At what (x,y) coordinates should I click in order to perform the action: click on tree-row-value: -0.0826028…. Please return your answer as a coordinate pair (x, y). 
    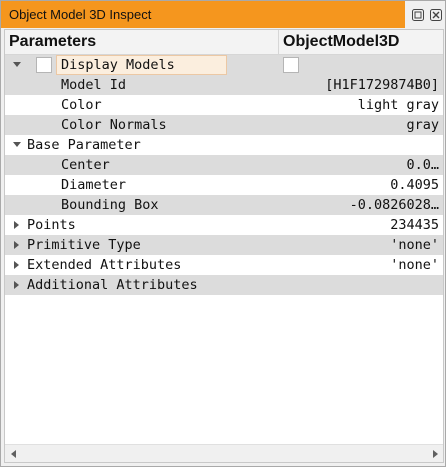
    Looking at the image, I should click on (394, 205).